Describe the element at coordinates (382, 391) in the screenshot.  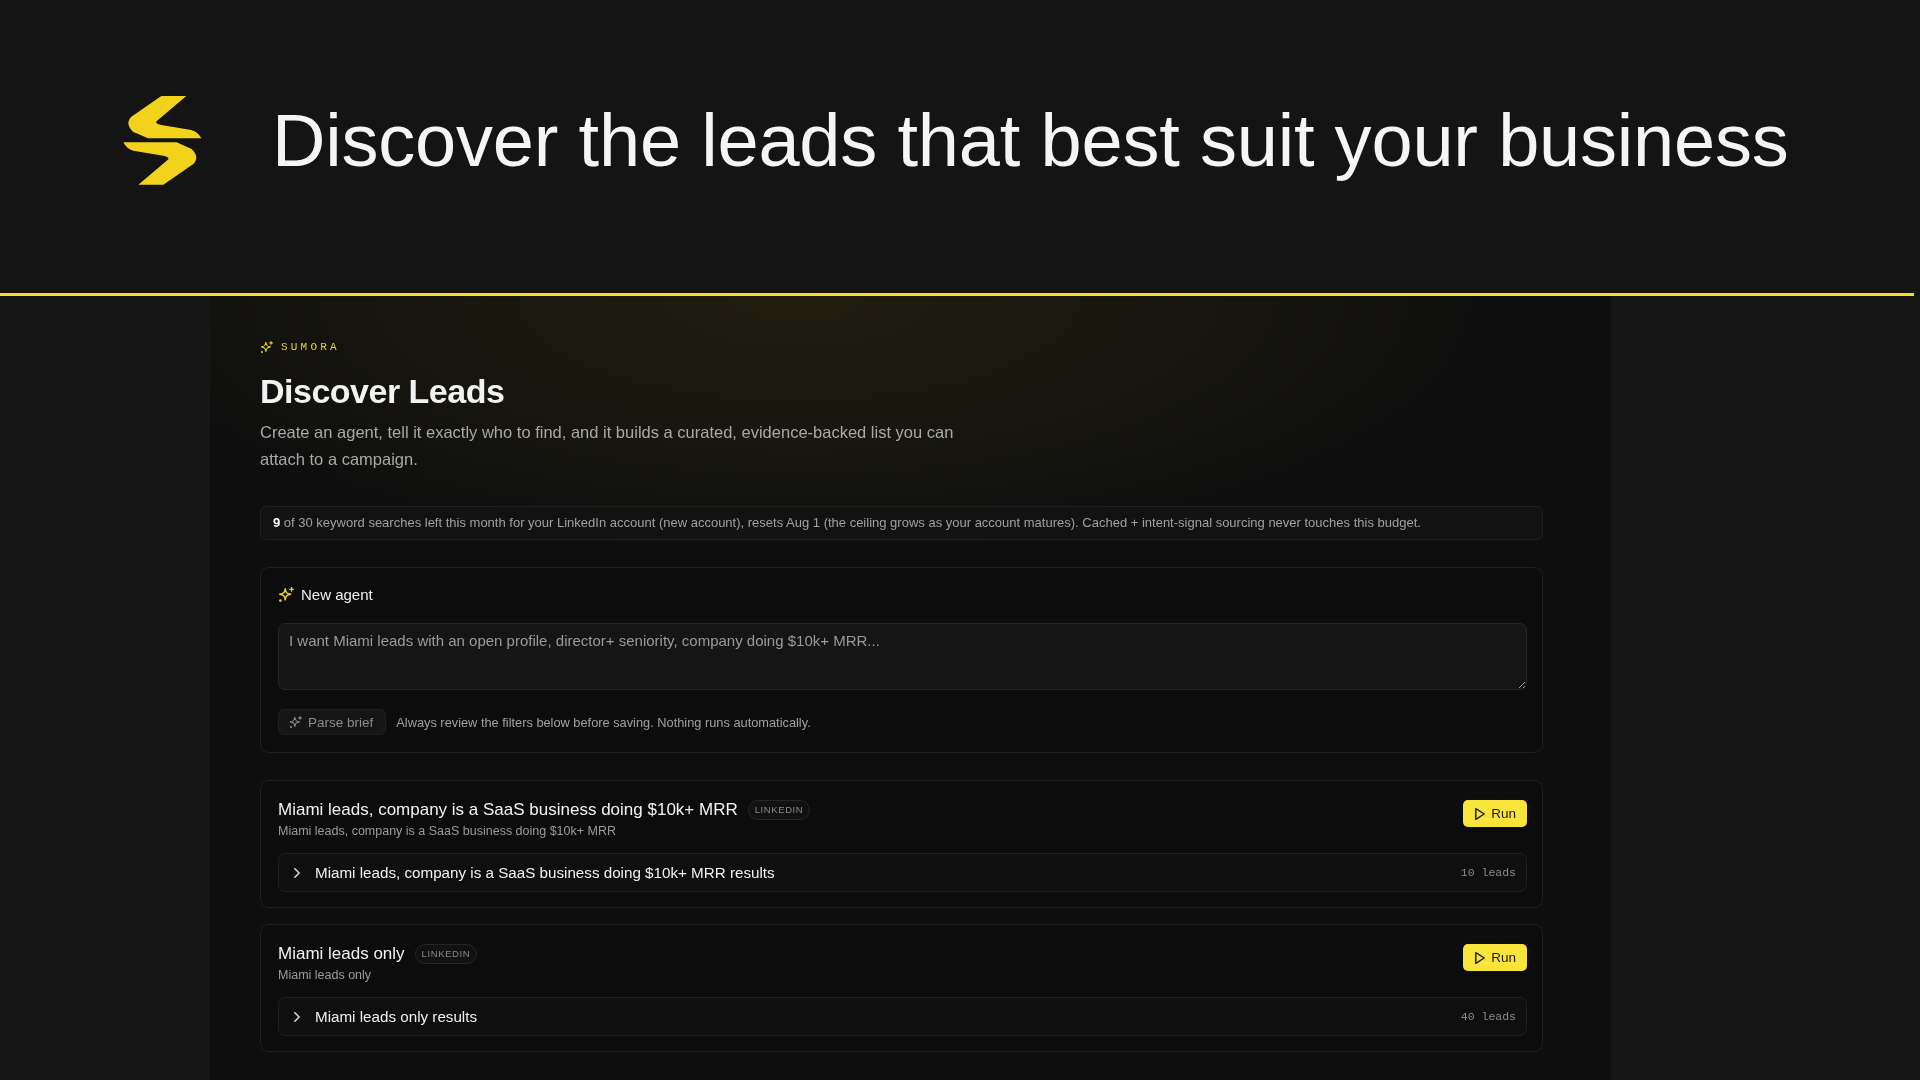
I see `page-title: Discover Leads` at that location.